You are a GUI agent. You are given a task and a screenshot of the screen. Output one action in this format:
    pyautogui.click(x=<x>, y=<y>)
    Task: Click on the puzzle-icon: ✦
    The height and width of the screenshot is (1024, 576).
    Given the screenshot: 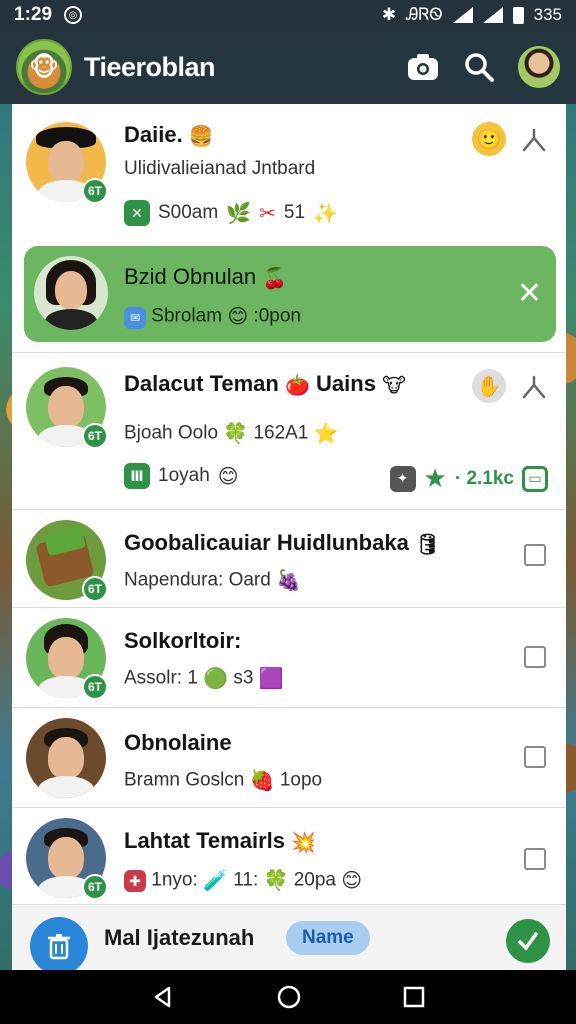 What is the action you would take?
    pyautogui.click(x=402, y=478)
    